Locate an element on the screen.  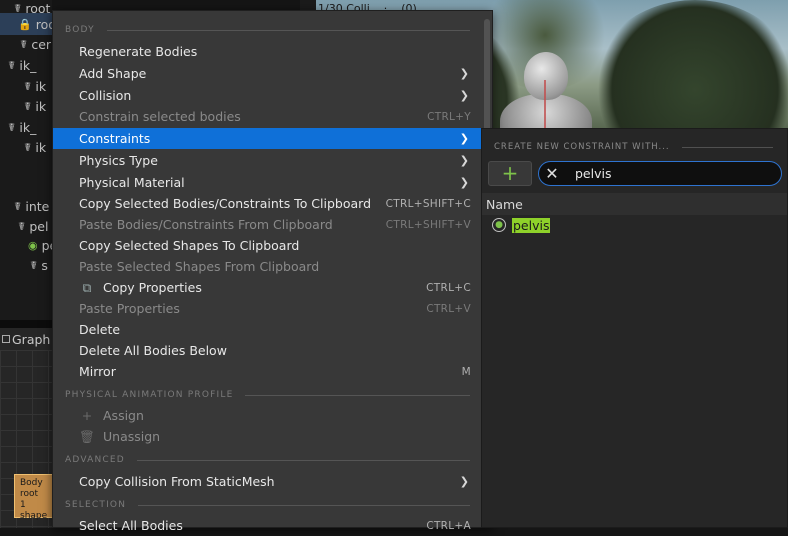
menu-copy-shapes: Copy Selected Shapes To Clipboard is located at coordinates (268, 245).